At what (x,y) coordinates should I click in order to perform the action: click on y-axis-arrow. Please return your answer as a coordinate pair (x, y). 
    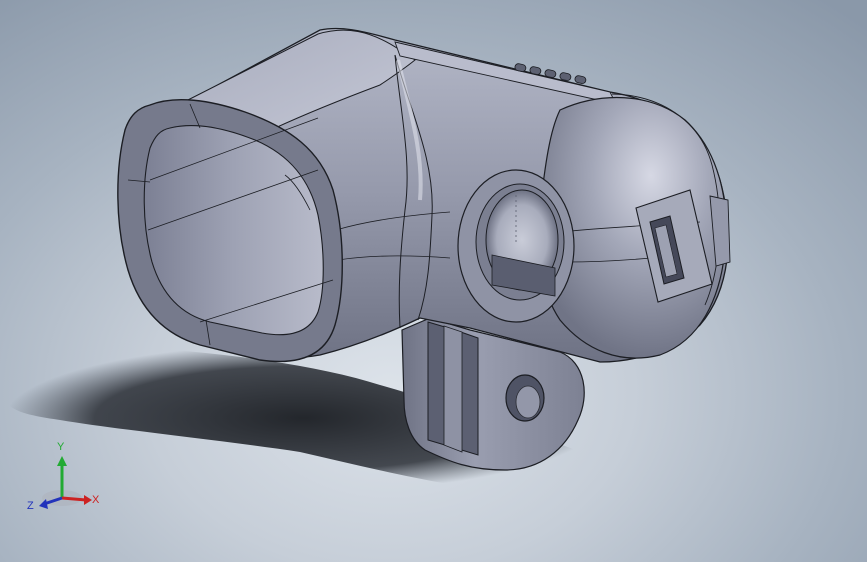
    Looking at the image, I should click on (62, 461).